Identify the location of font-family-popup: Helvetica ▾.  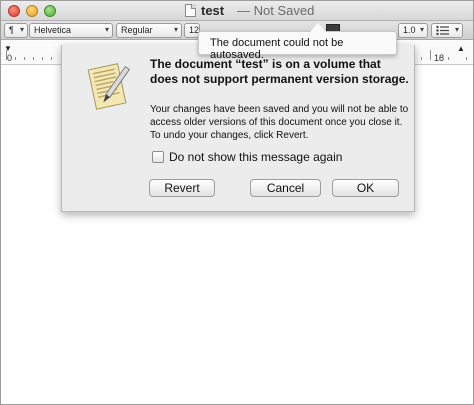
(71, 30).